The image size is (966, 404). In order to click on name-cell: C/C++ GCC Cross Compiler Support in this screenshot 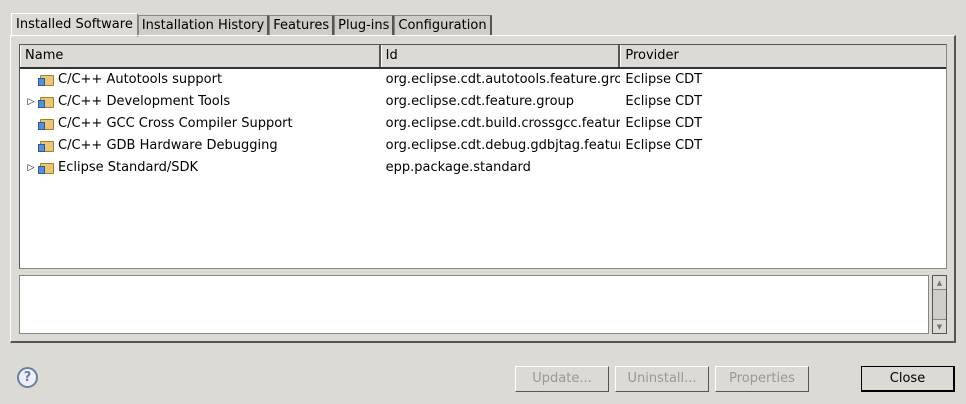, I will do `click(200, 124)`.